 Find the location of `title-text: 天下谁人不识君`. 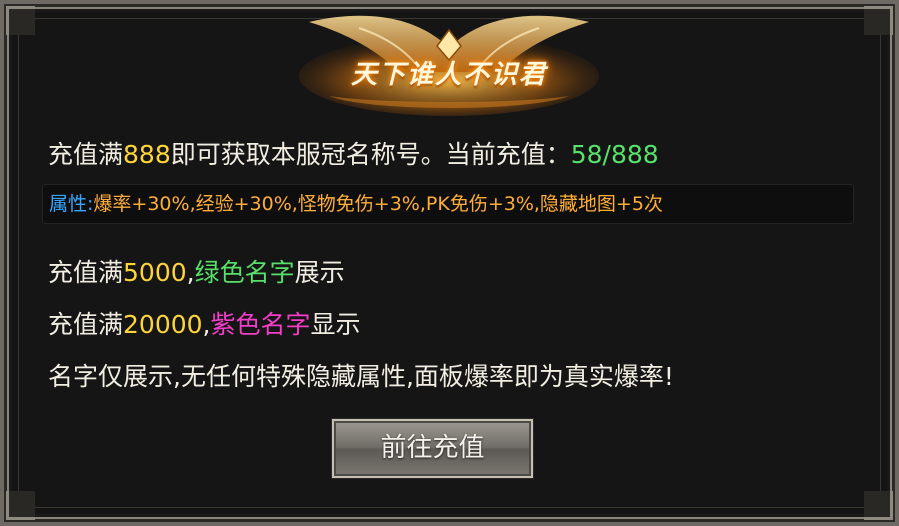

title-text: 天下谁人不识君 is located at coordinates (448, 75).